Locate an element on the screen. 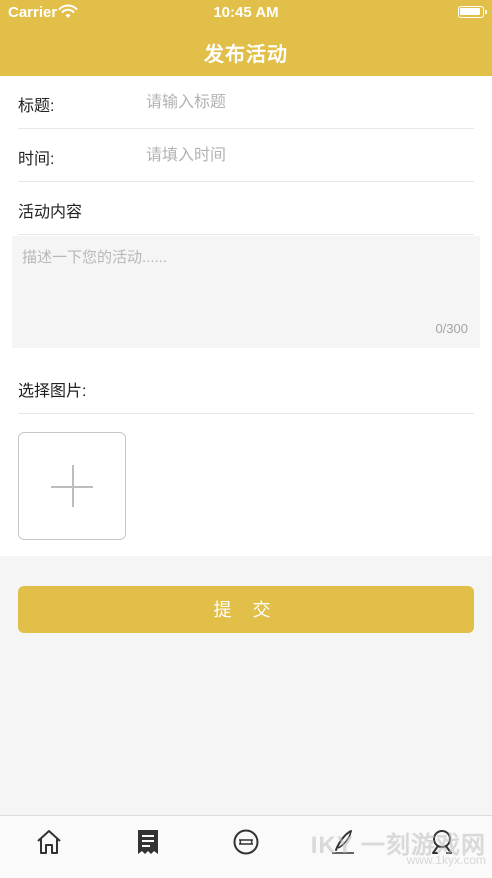  list-icon is located at coordinates (148, 842).